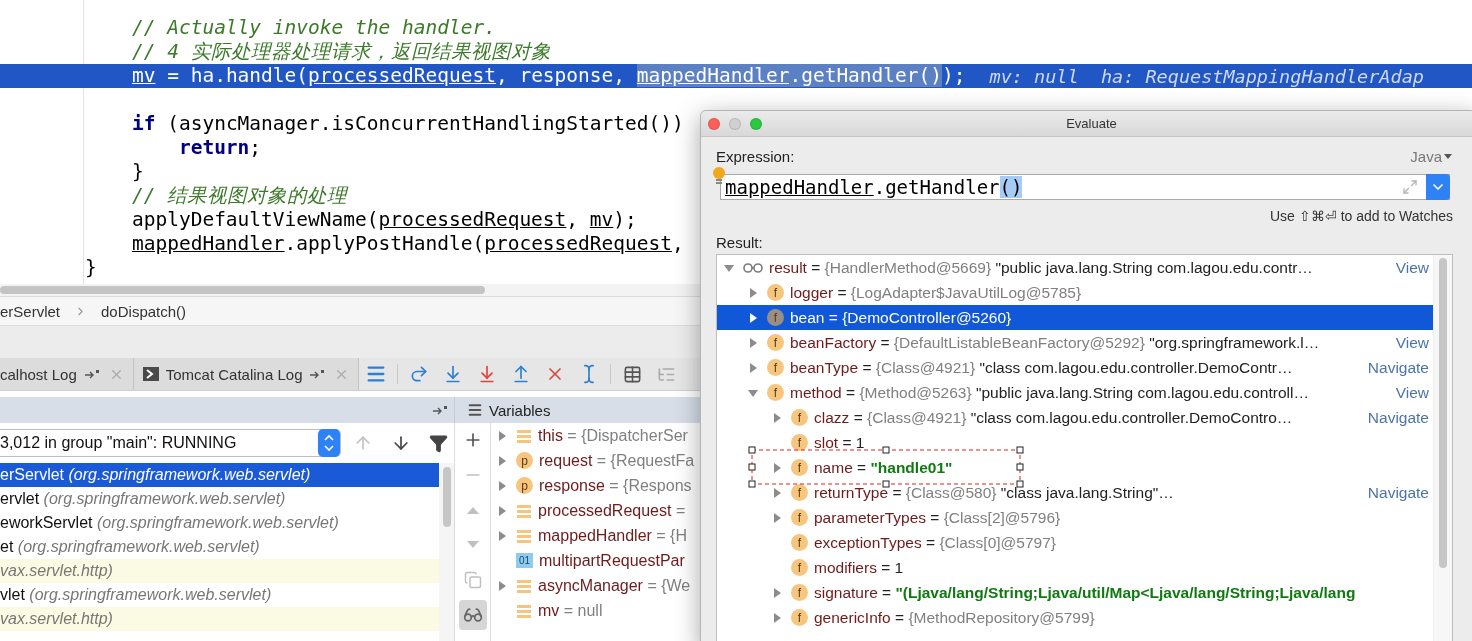  I want to click on code-line: mappedHandler.applyPostHandle(processedRequest,, so click(407, 244).